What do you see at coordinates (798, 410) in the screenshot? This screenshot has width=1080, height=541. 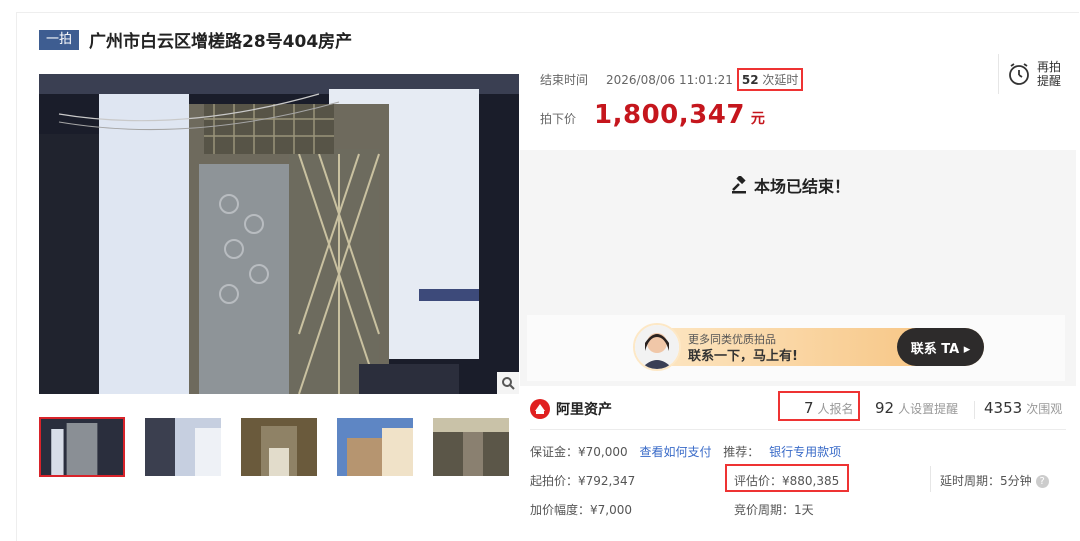 I see `stats-row: 阿里资产 7 人报名 92 人设置提醒 4353 次围观` at bounding box center [798, 410].